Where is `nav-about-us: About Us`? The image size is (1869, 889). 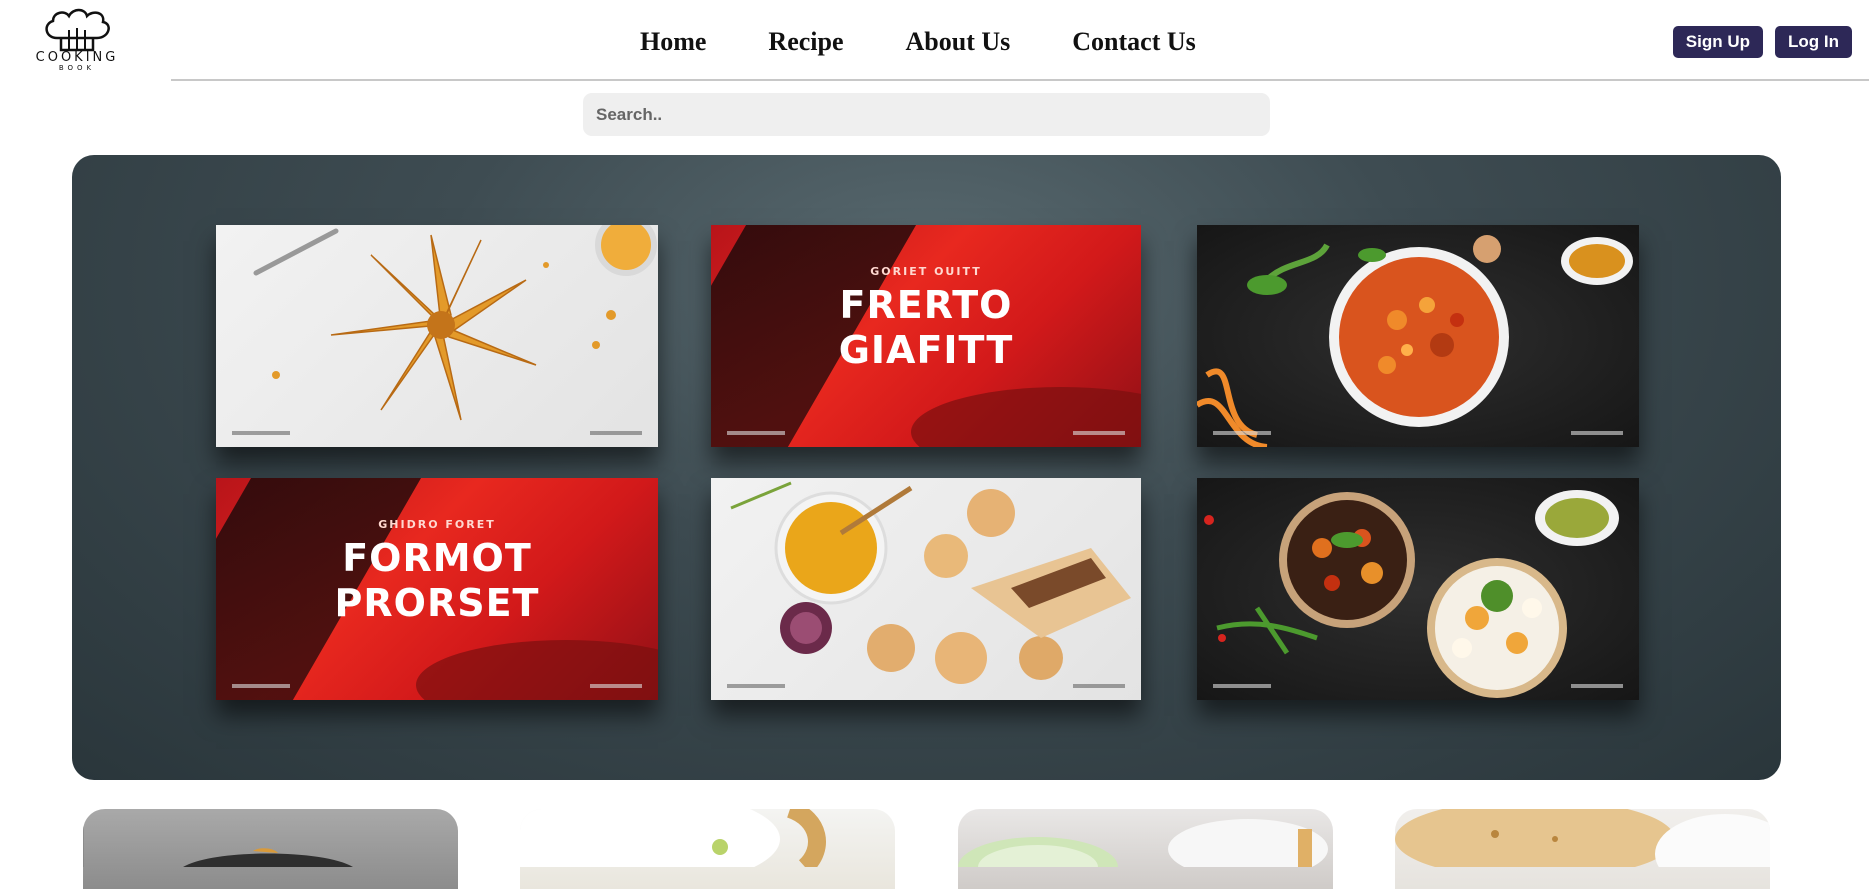
nav-about-us: About Us is located at coordinates (958, 42).